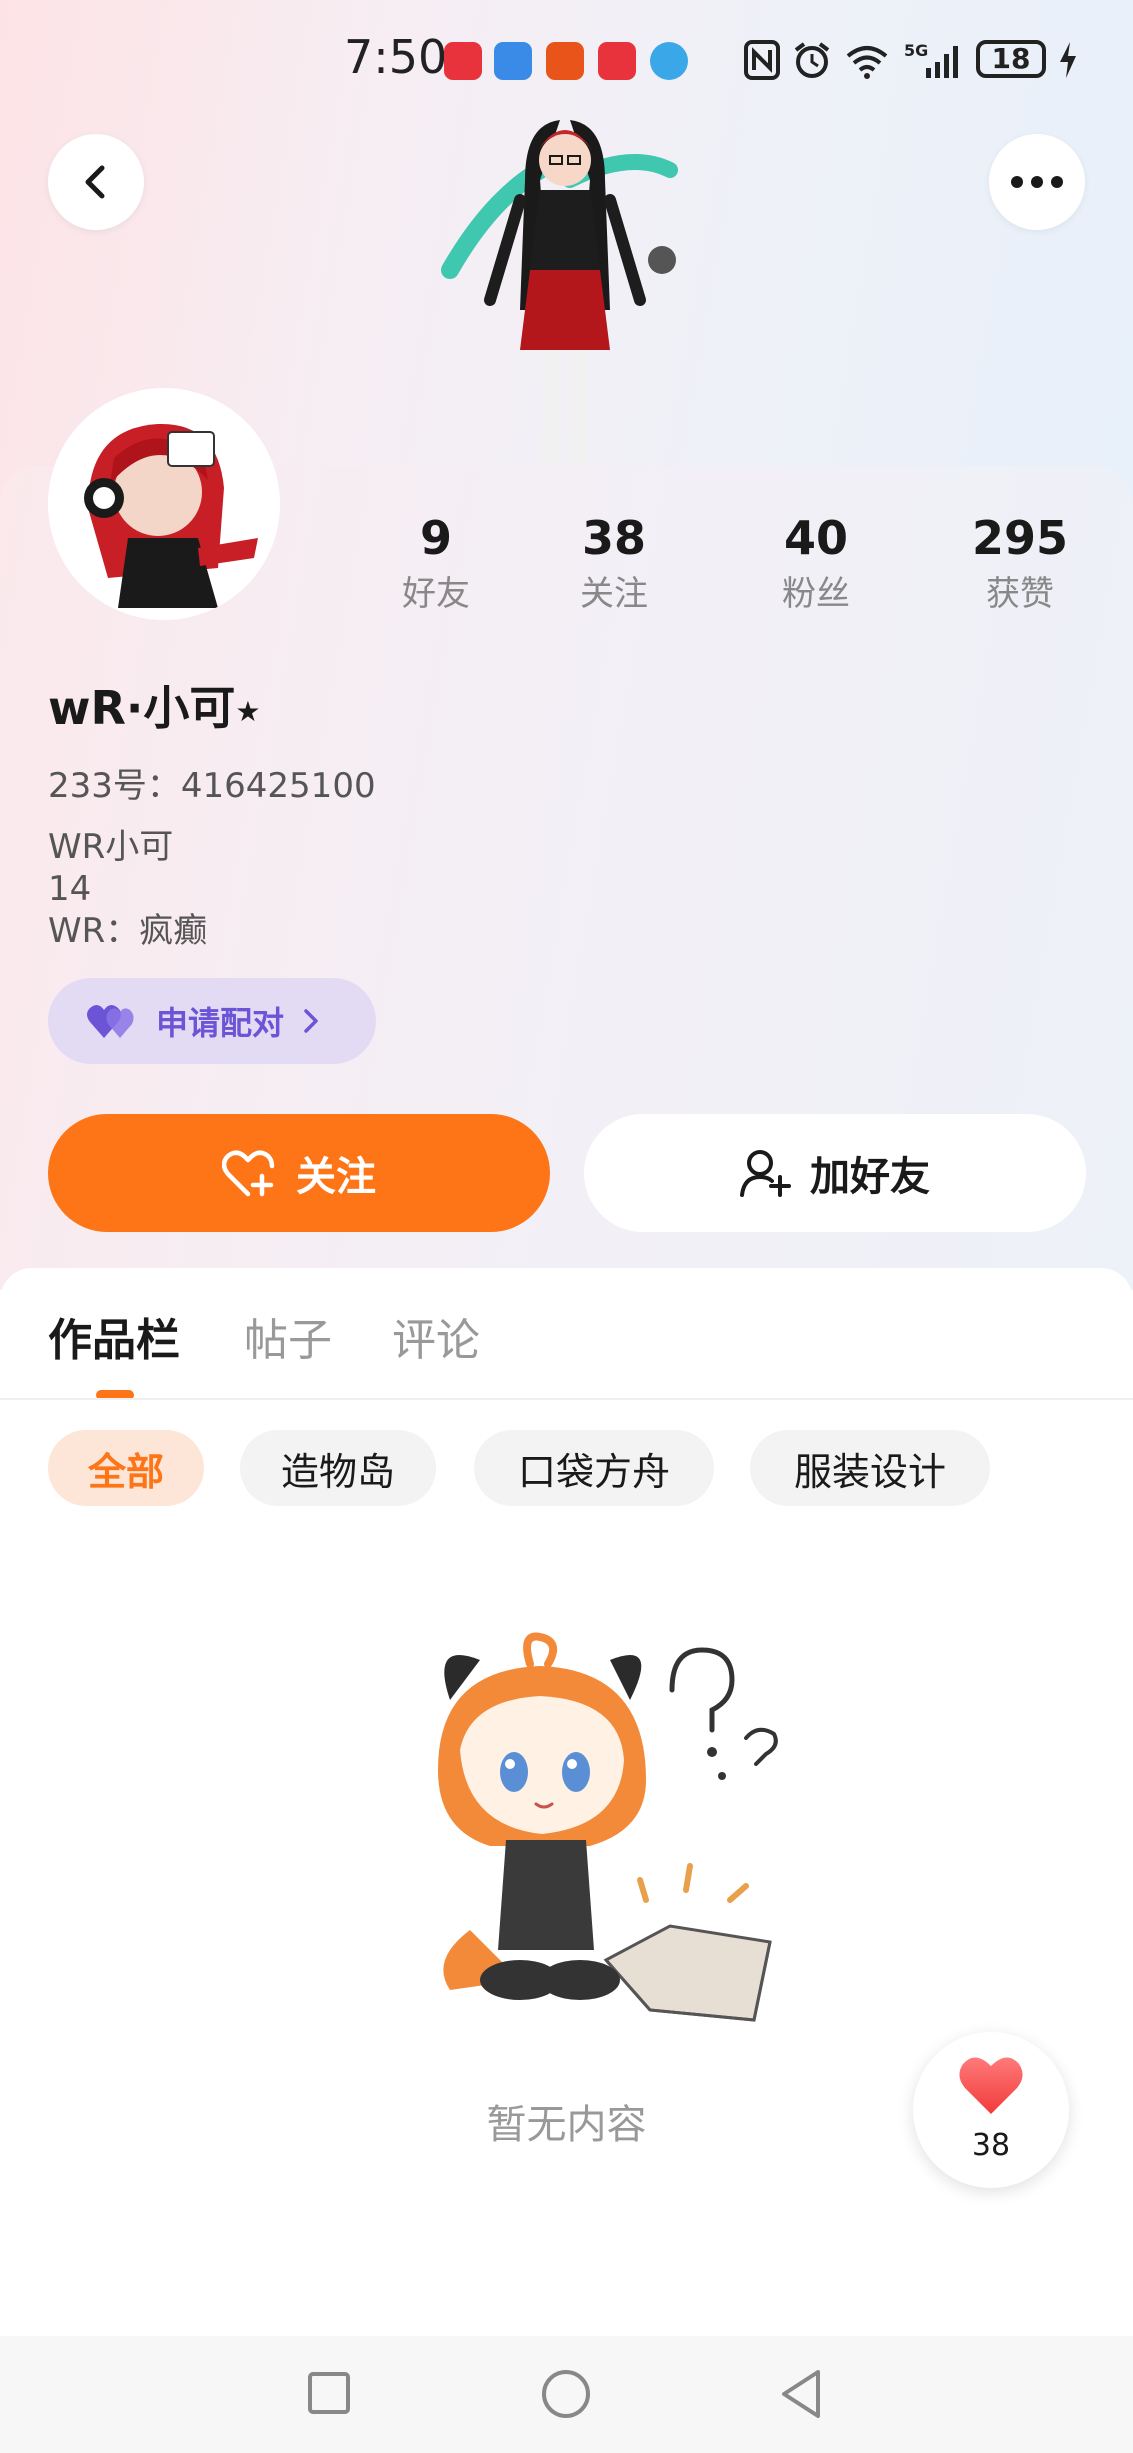  I want to click on star-icon: ★, so click(248, 711).